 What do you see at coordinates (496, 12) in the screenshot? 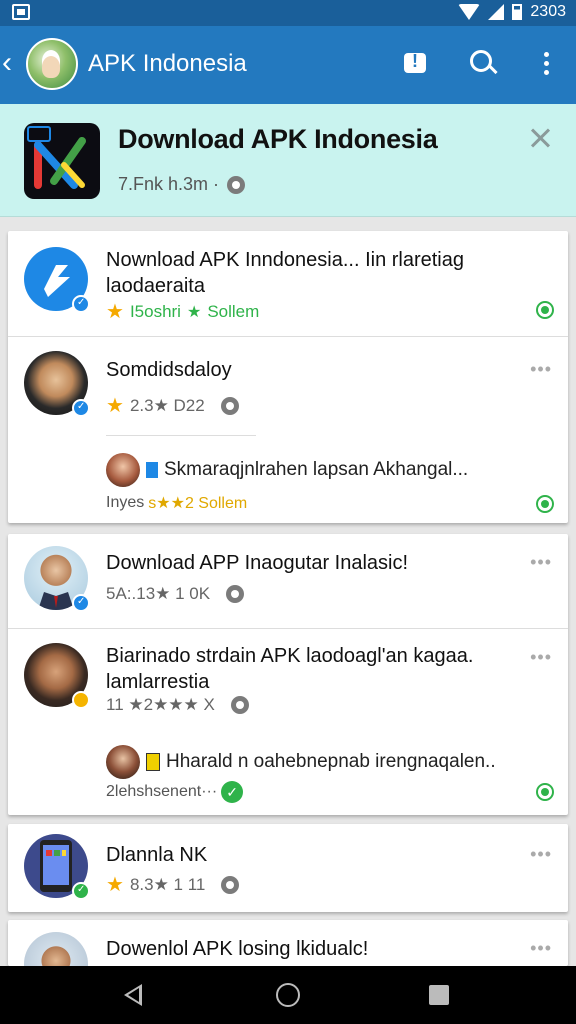
I see `signal-icon` at bounding box center [496, 12].